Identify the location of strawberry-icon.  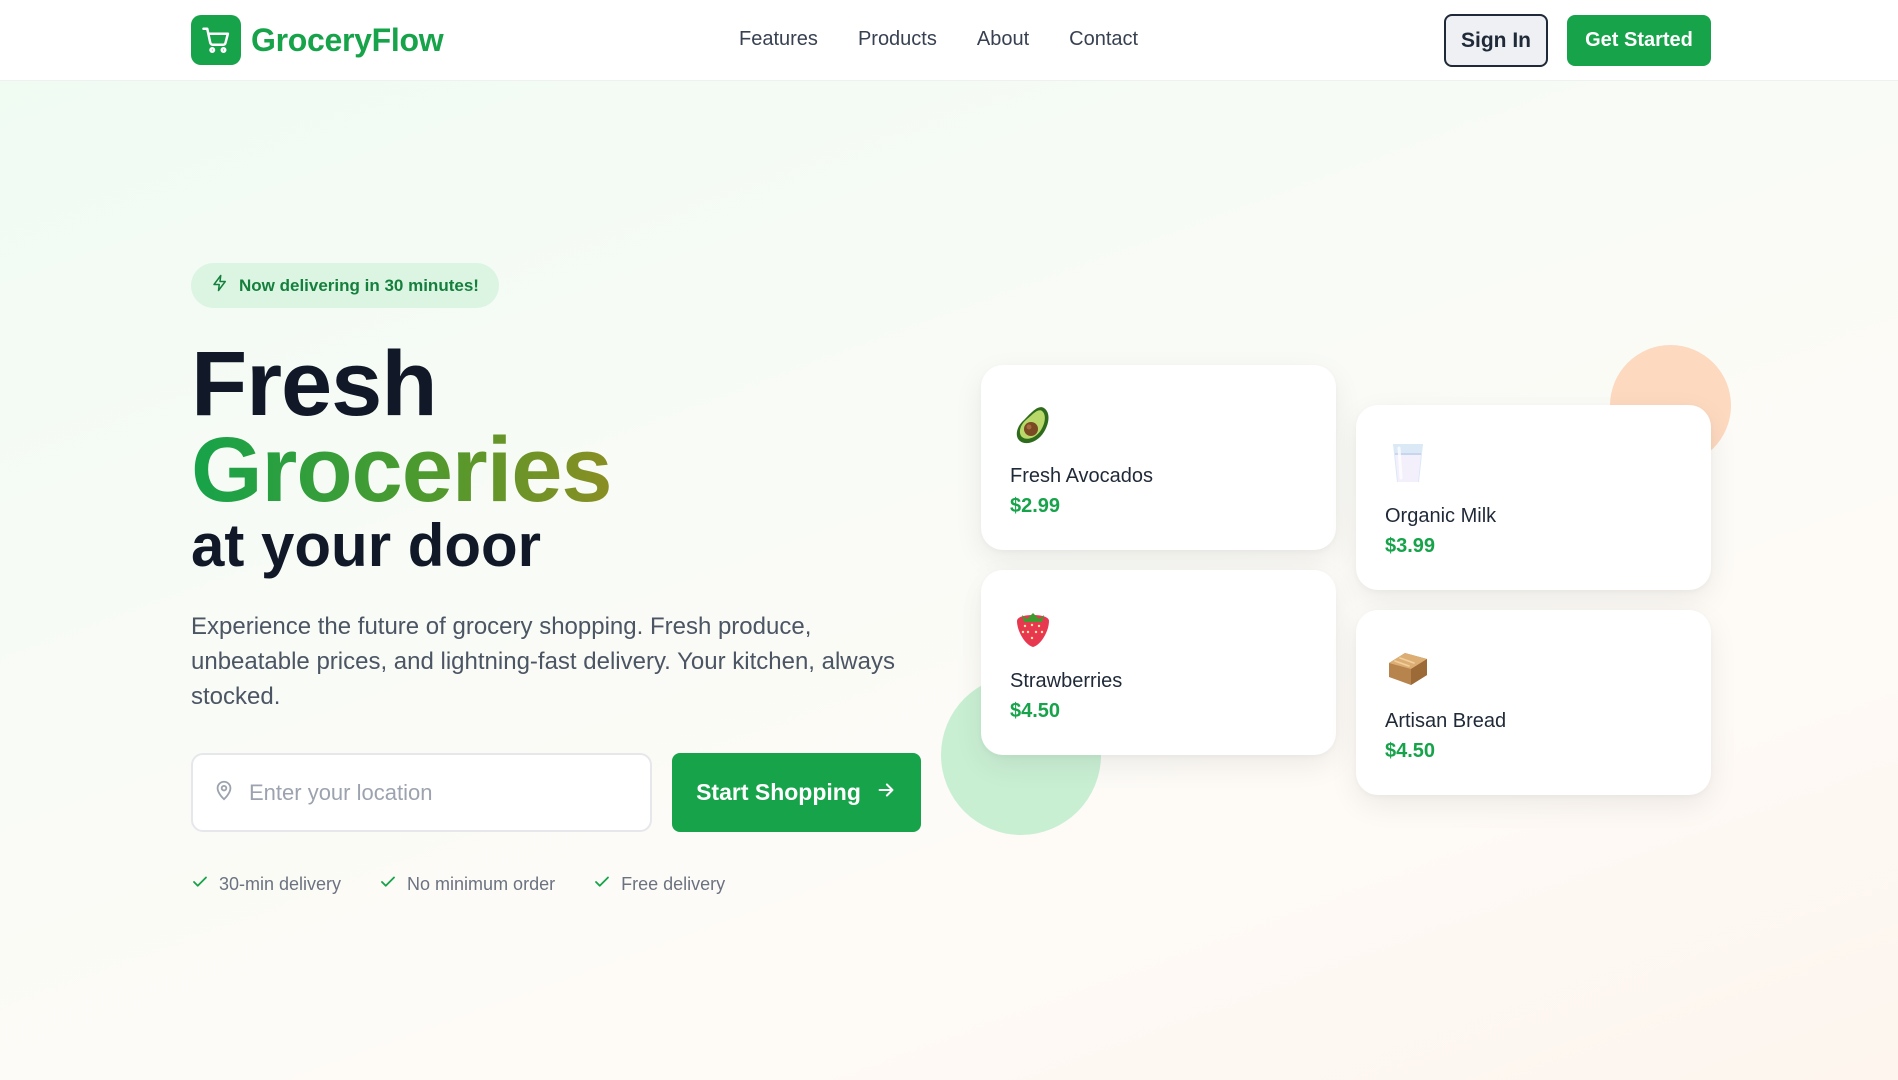
(1033, 628).